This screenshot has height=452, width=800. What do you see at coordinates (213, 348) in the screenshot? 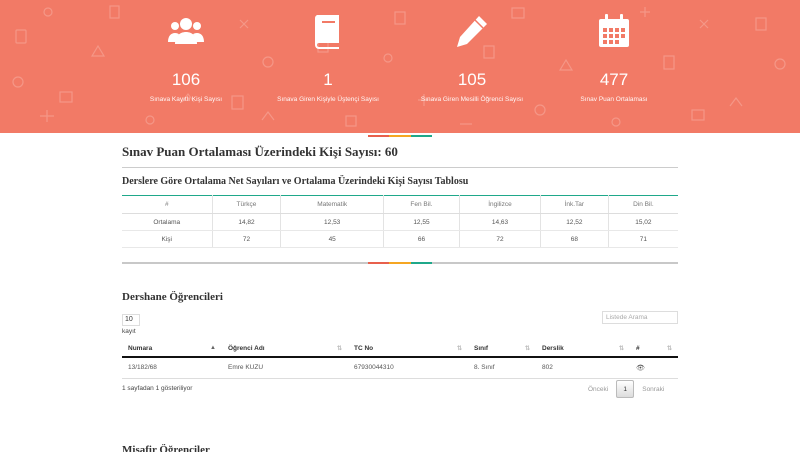
I see `sort-asc-icon: ▲` at bounding box center [213, 348].